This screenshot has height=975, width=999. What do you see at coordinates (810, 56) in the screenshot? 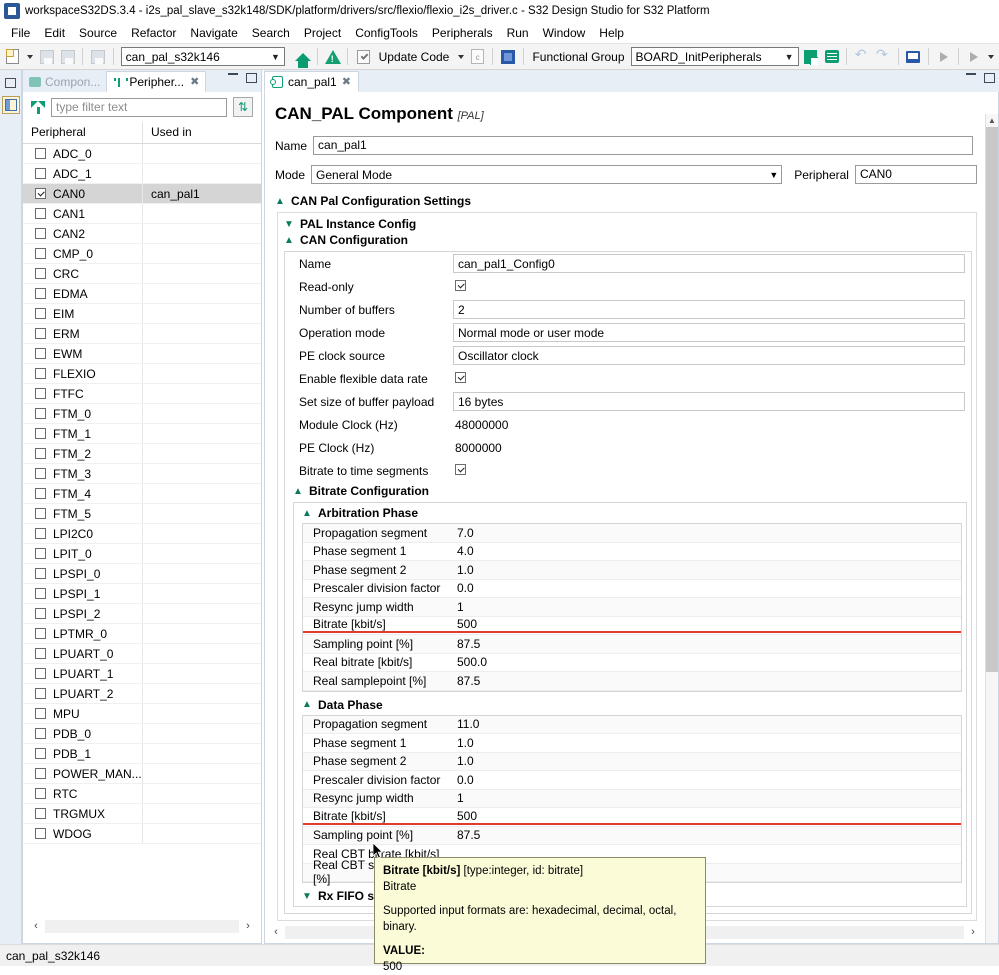
I see `flag-button` at bounding box center [810, 56].